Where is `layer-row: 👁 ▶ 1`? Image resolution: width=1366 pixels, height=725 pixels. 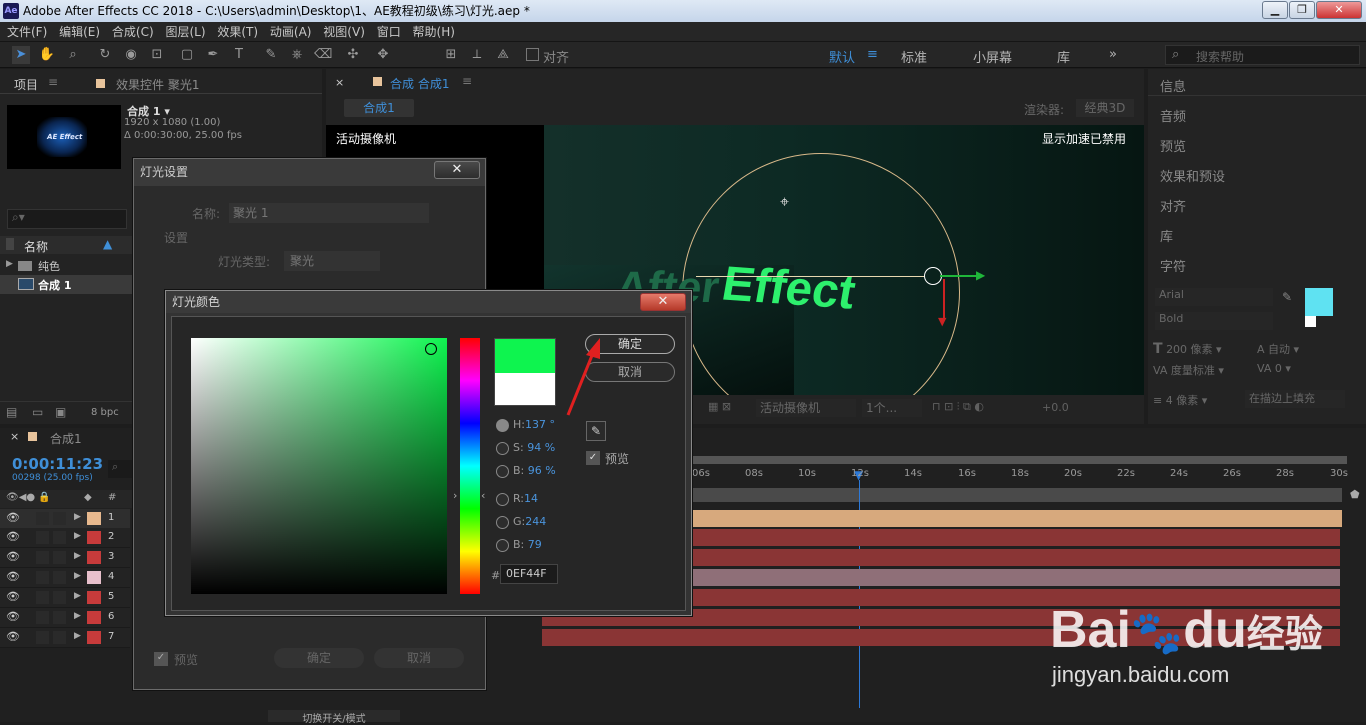 layer-row: 👁 ▶ 1 is located at coordinates (65, 519).